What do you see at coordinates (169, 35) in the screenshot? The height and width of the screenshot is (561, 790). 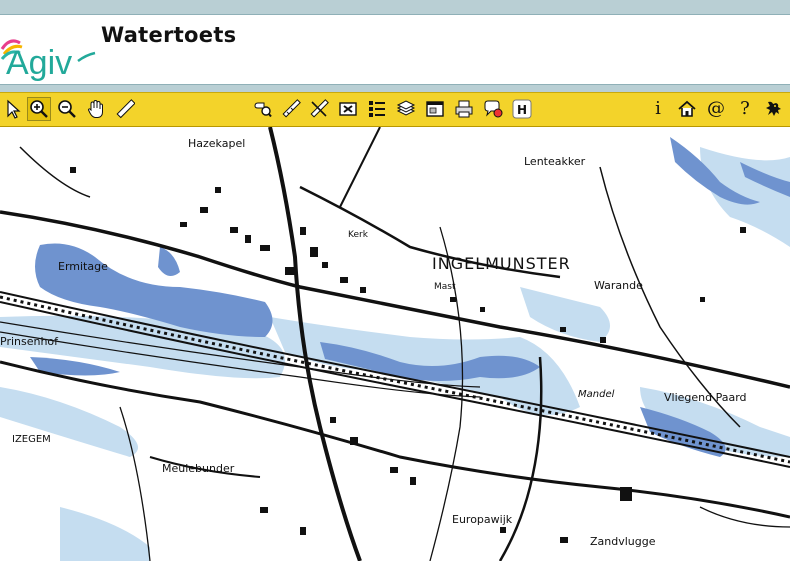 I see `app-title: Watertoets` at bounding box center [169, 35].